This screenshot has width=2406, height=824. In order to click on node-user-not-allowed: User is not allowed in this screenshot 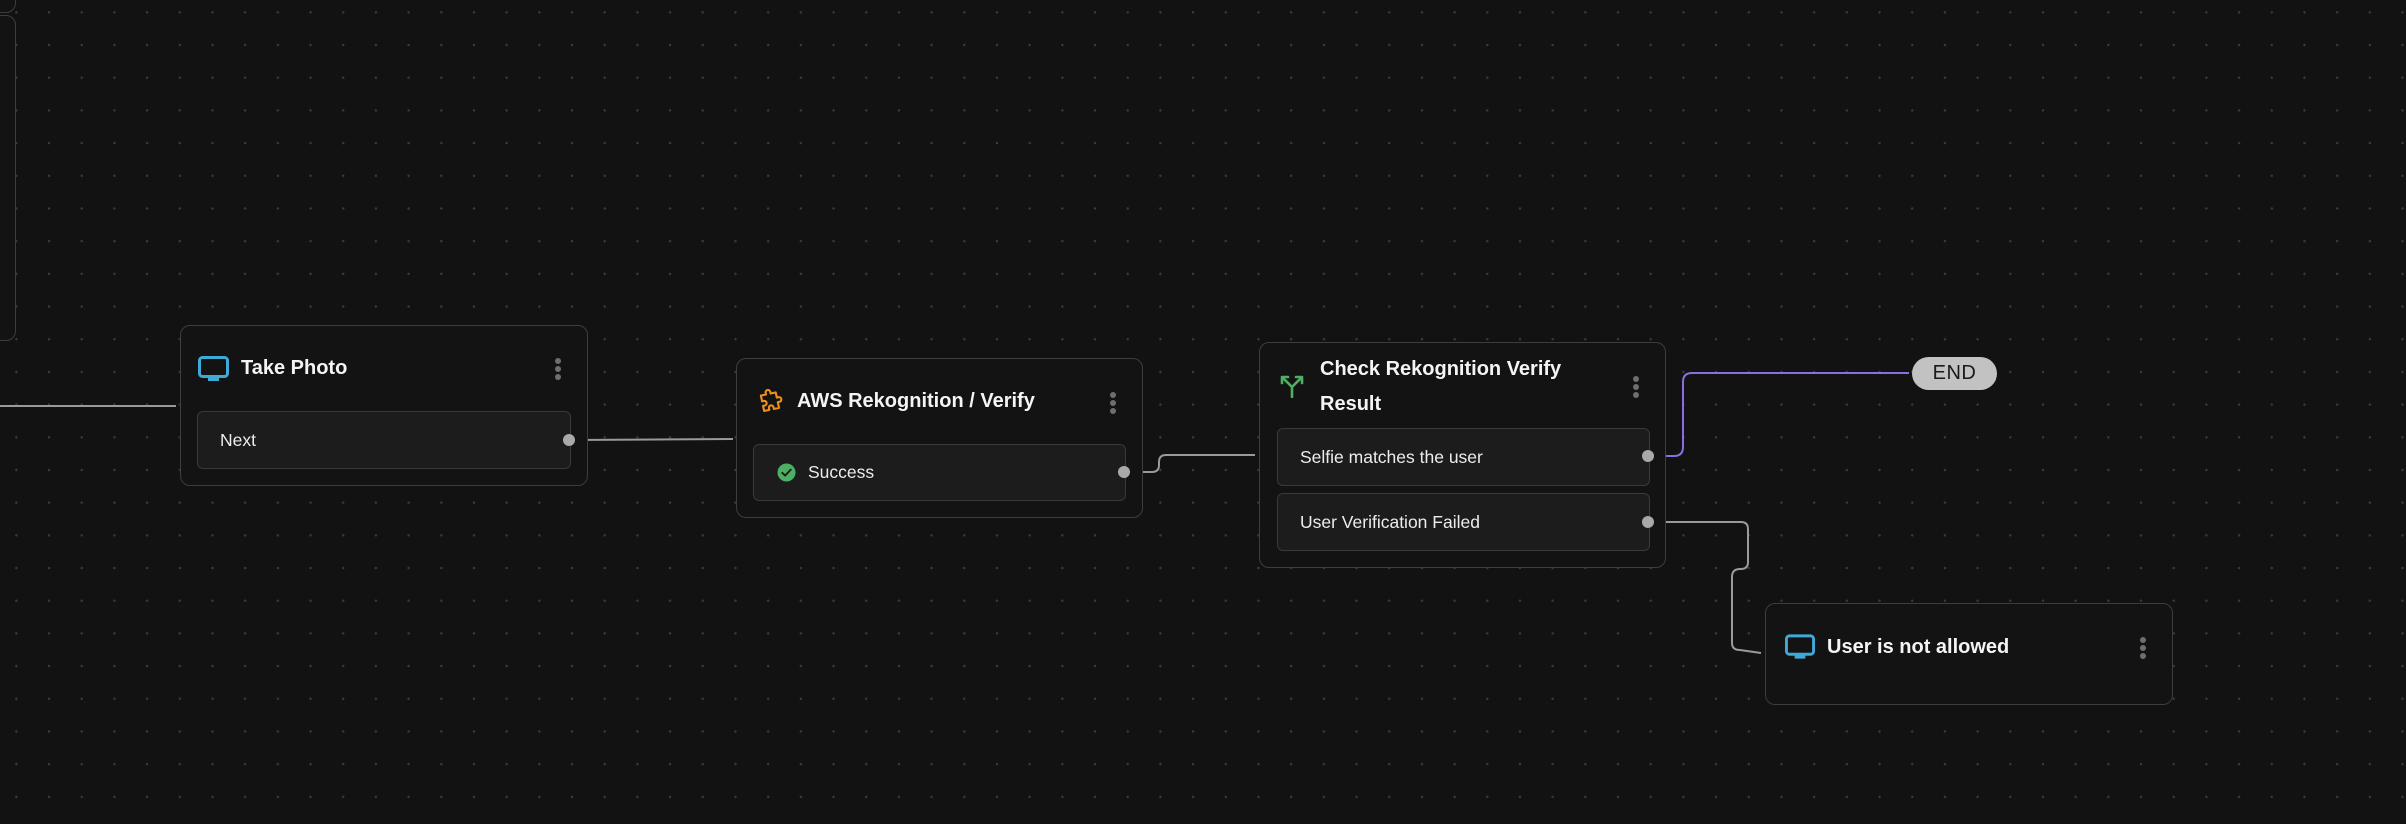, I will do `click(1969, 654)`.